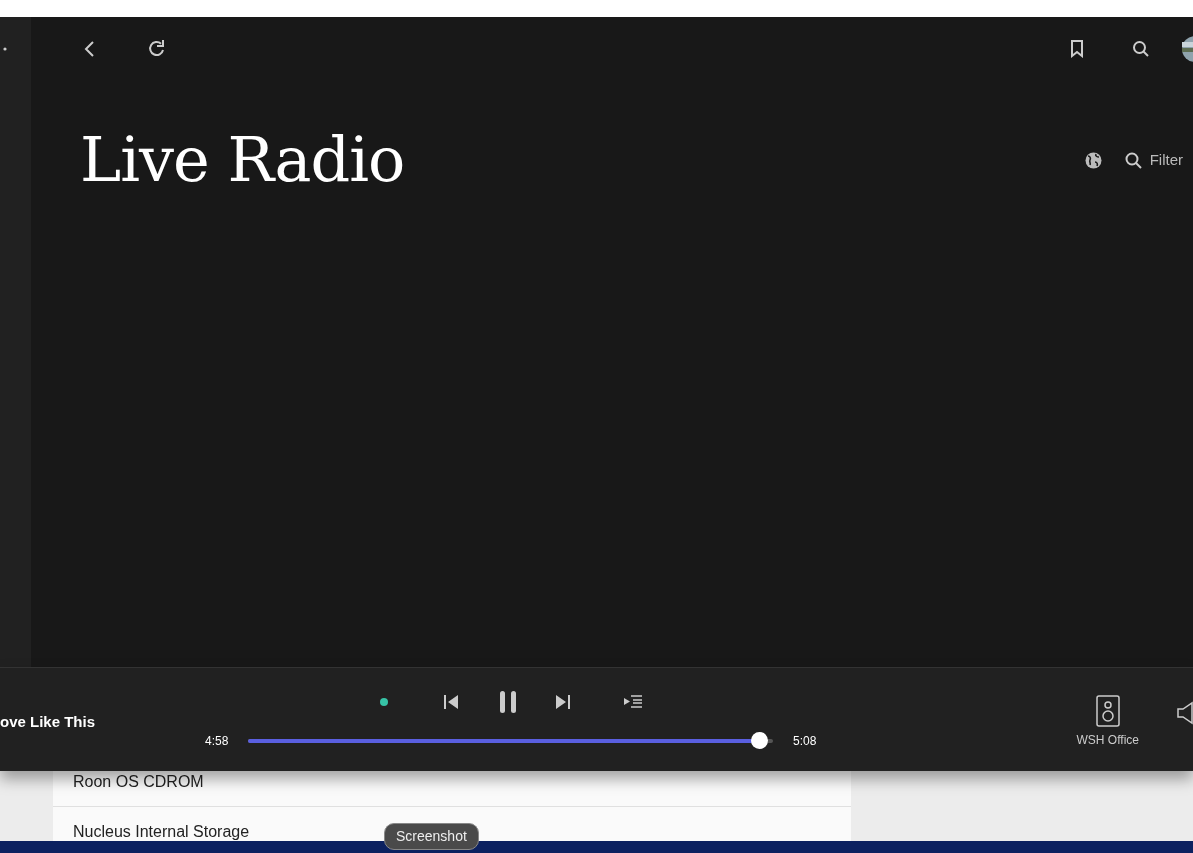 Image resolution: width=1193 pixels, height=853 pixels. What do you see at coordinates (217, 741) in the screenshot?
I see `elapsed-time: 4:58` at bounding box center [217, 741].